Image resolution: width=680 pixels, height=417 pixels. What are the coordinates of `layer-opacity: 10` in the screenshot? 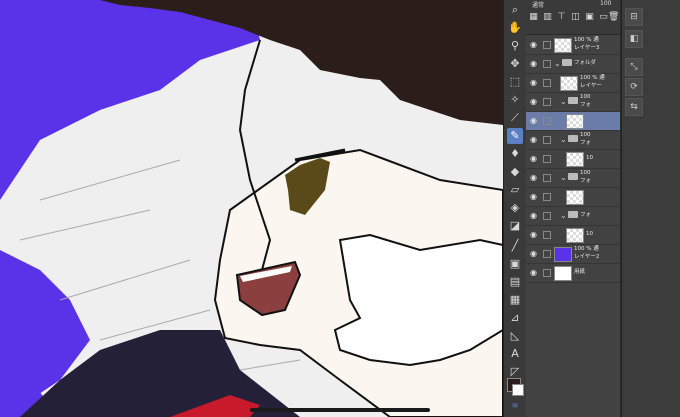 It's located at (589, 234).